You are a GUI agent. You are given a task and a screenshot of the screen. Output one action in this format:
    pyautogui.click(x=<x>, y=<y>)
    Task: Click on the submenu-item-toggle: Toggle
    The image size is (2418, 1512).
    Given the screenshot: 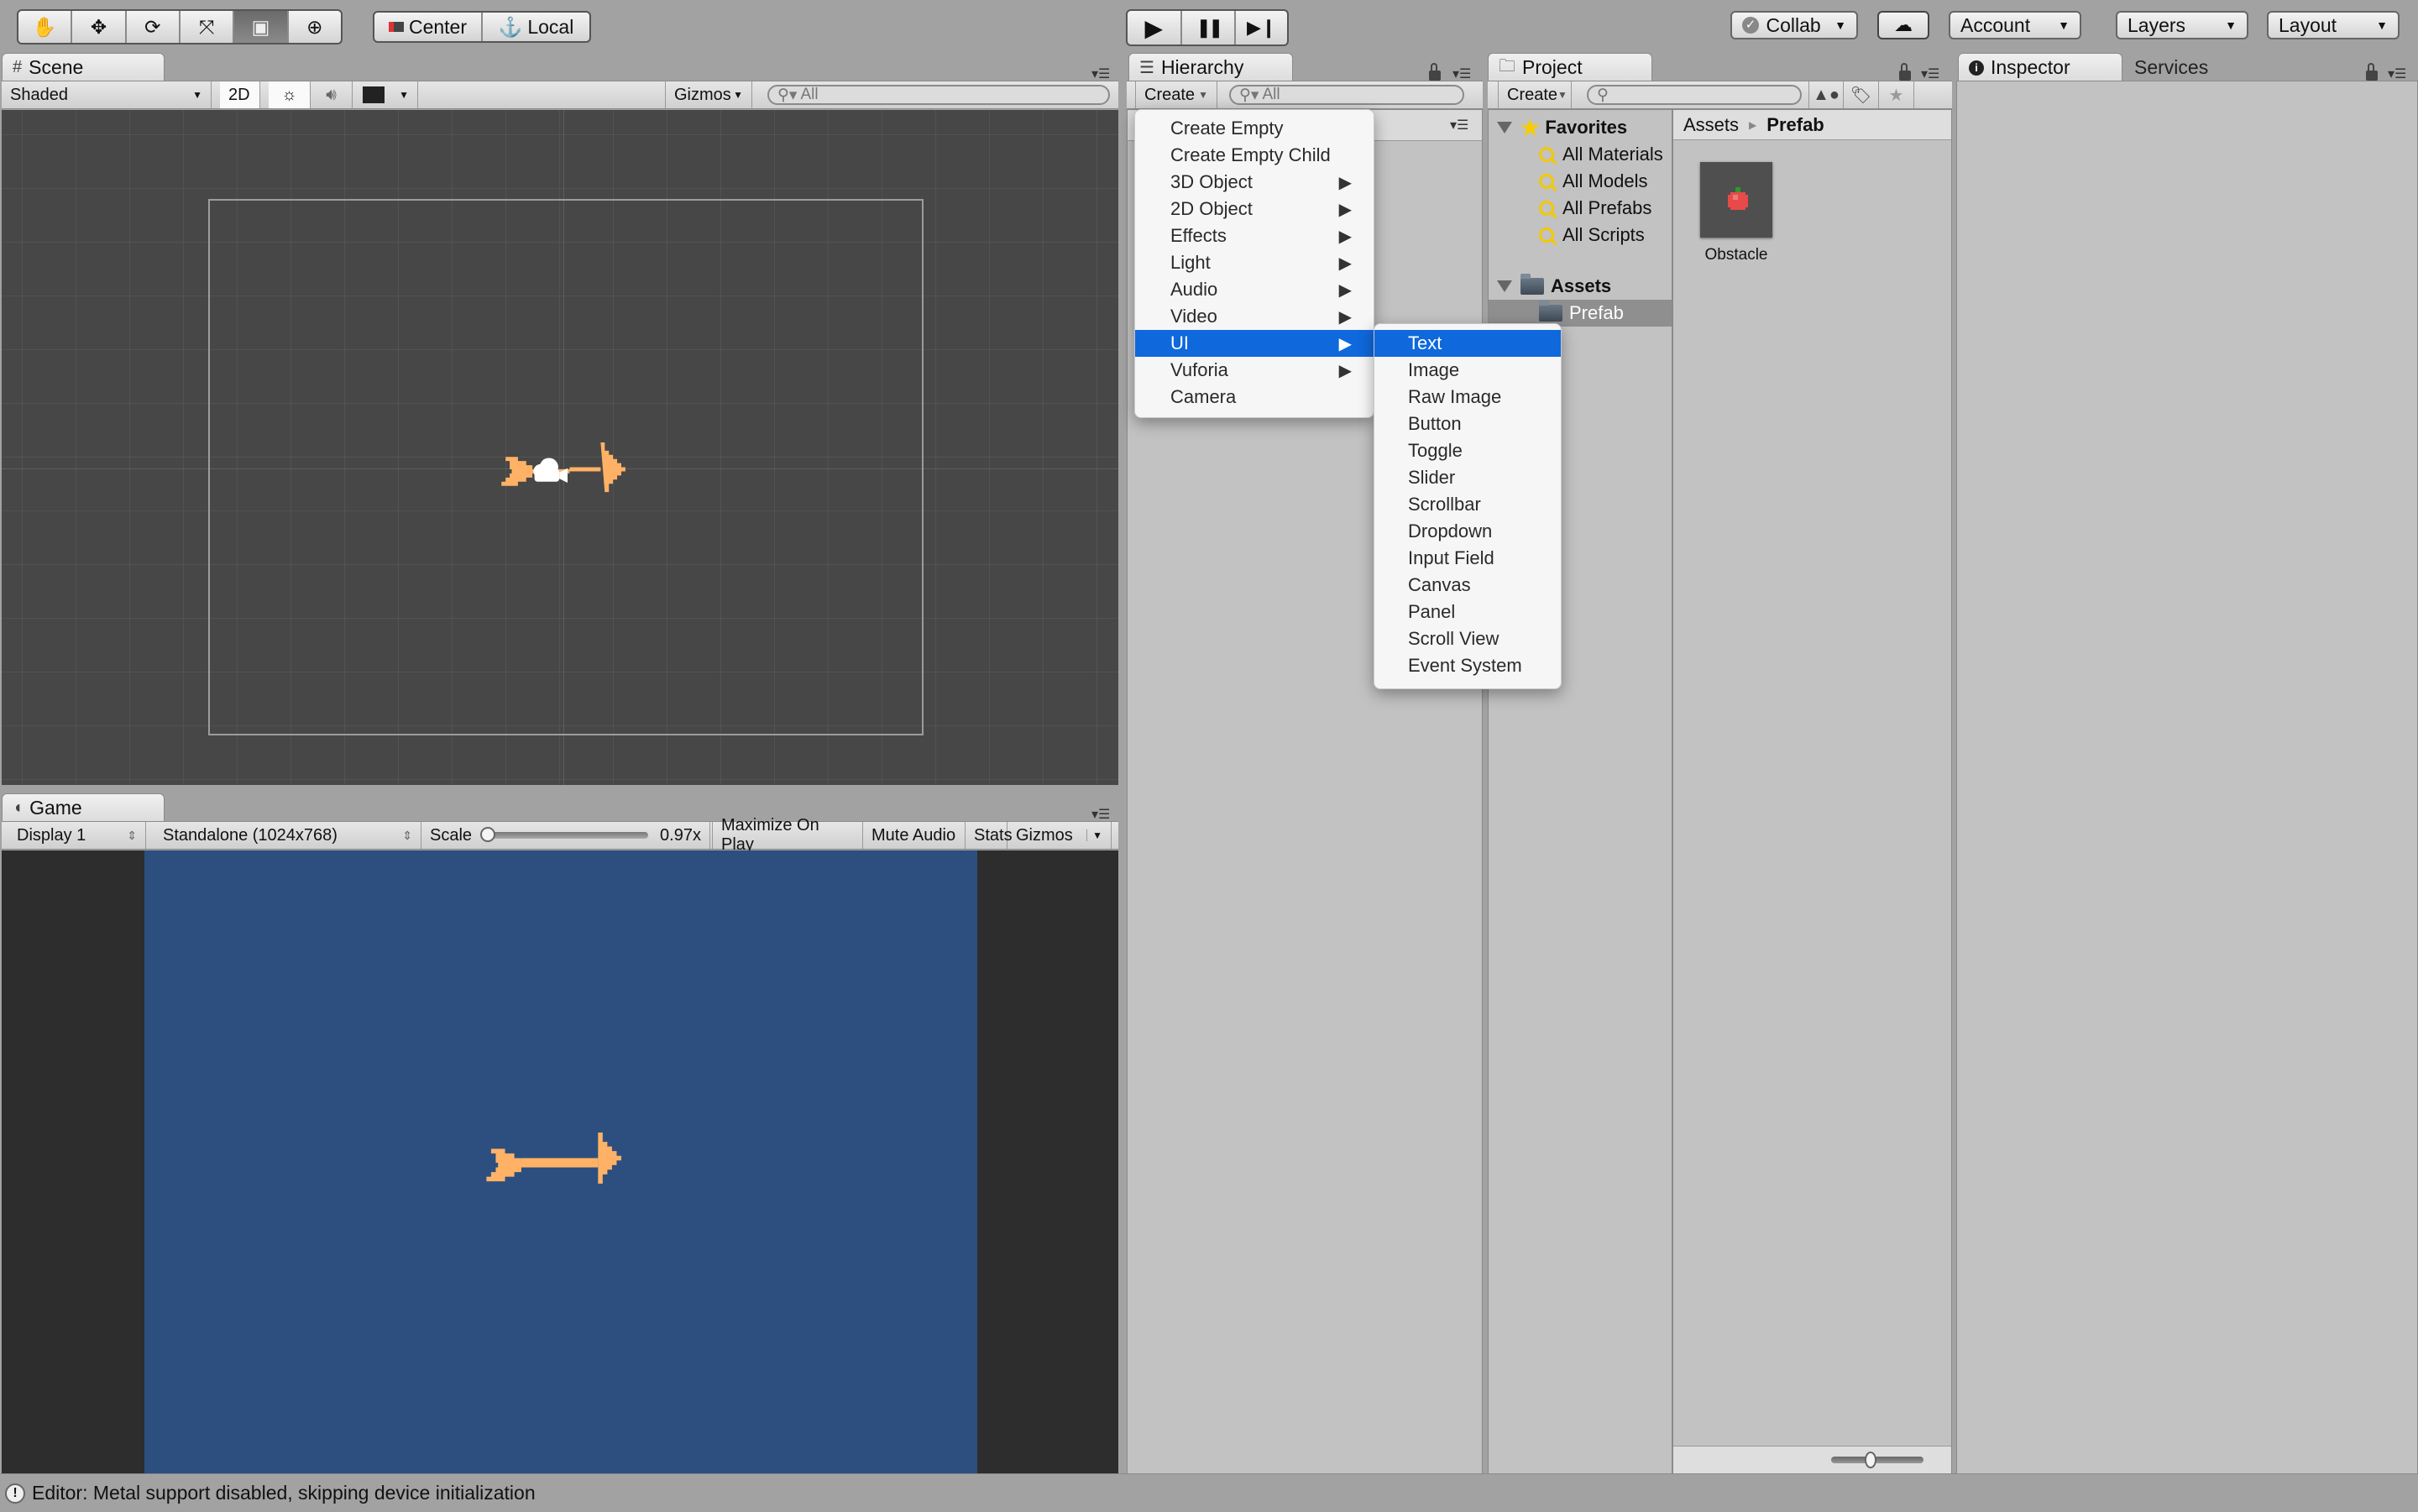 What is the action you would take?
    pyautogui.click(x=1467, y=450)
    